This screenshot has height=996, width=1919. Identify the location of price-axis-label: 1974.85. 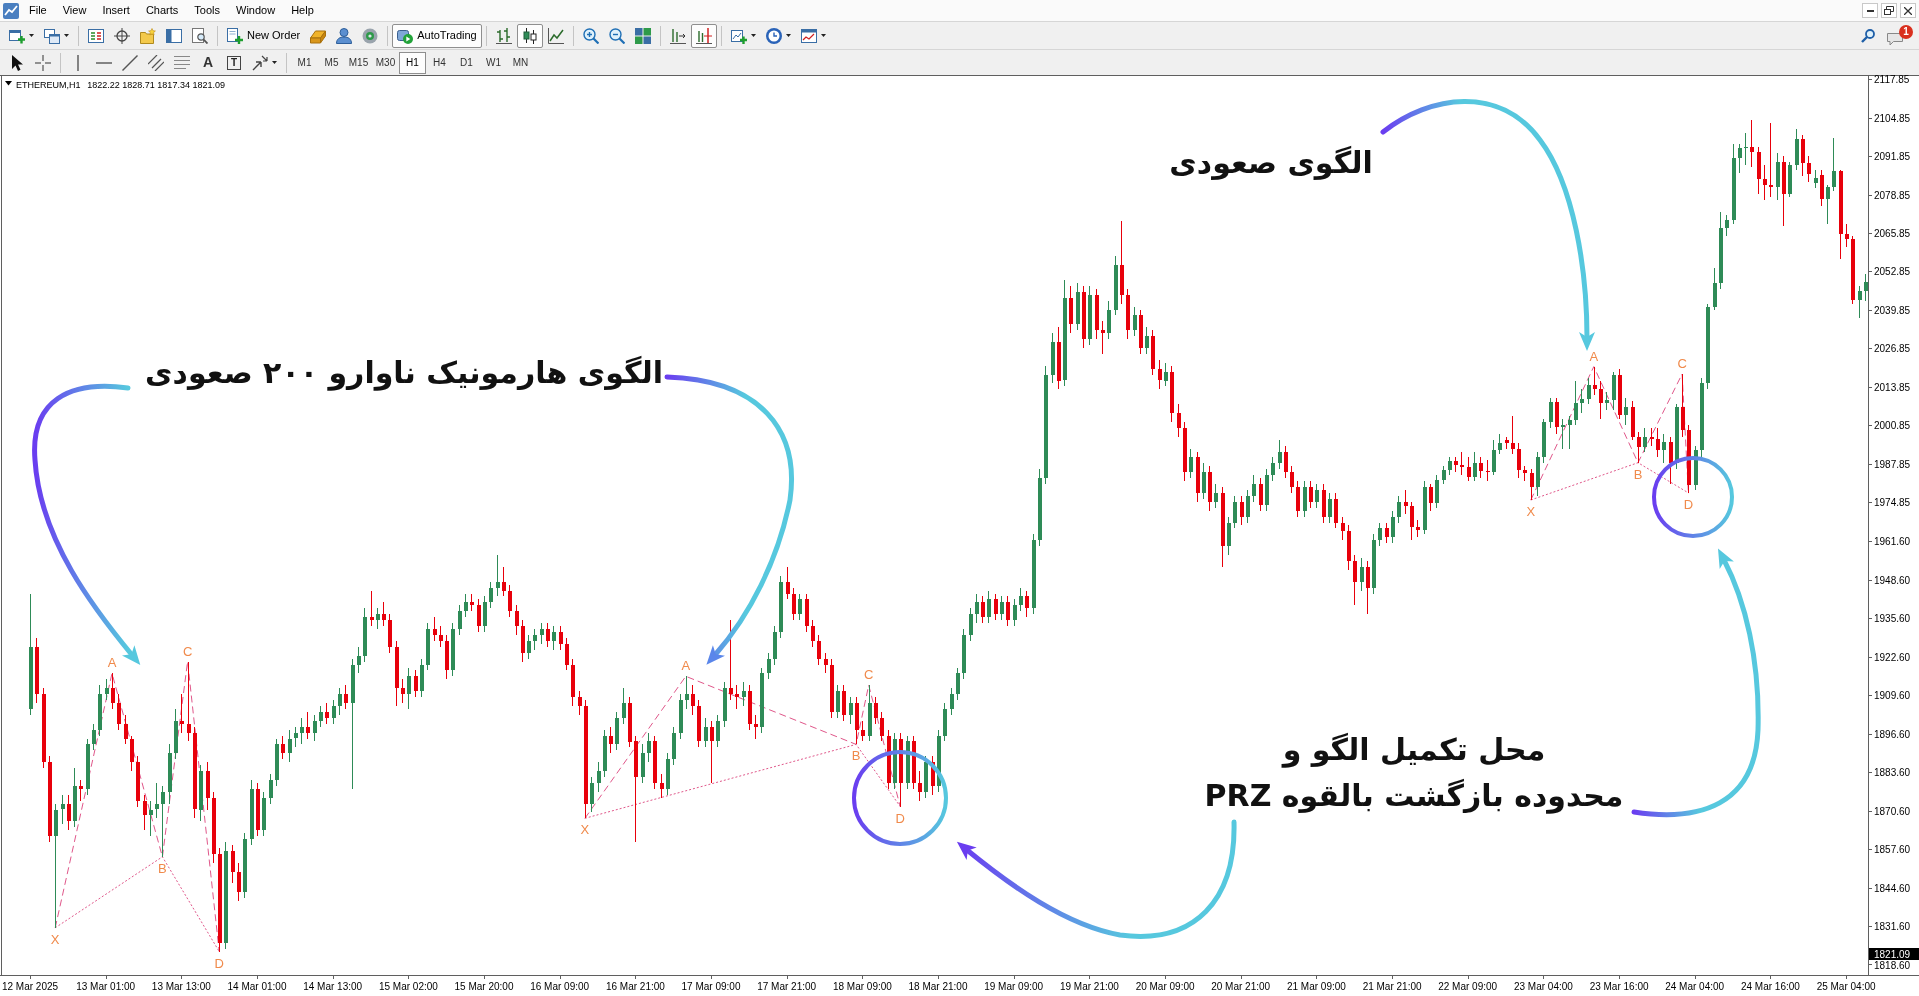
(1892, 503).